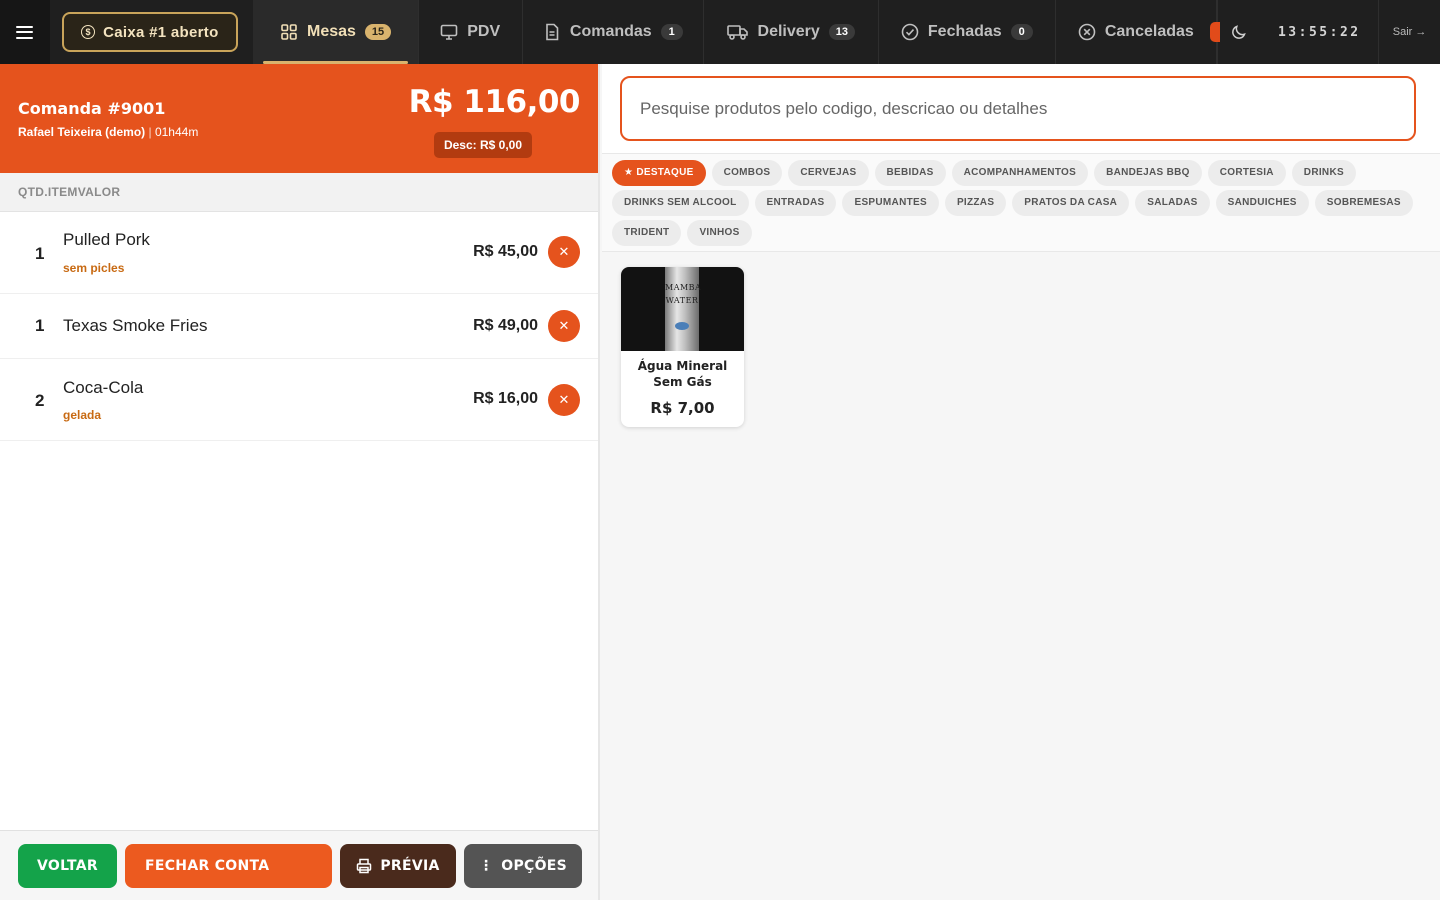 The width and height of the screenshot is (1440, 900). I want to click on back-button: VOLTAR, so click(67, 866).